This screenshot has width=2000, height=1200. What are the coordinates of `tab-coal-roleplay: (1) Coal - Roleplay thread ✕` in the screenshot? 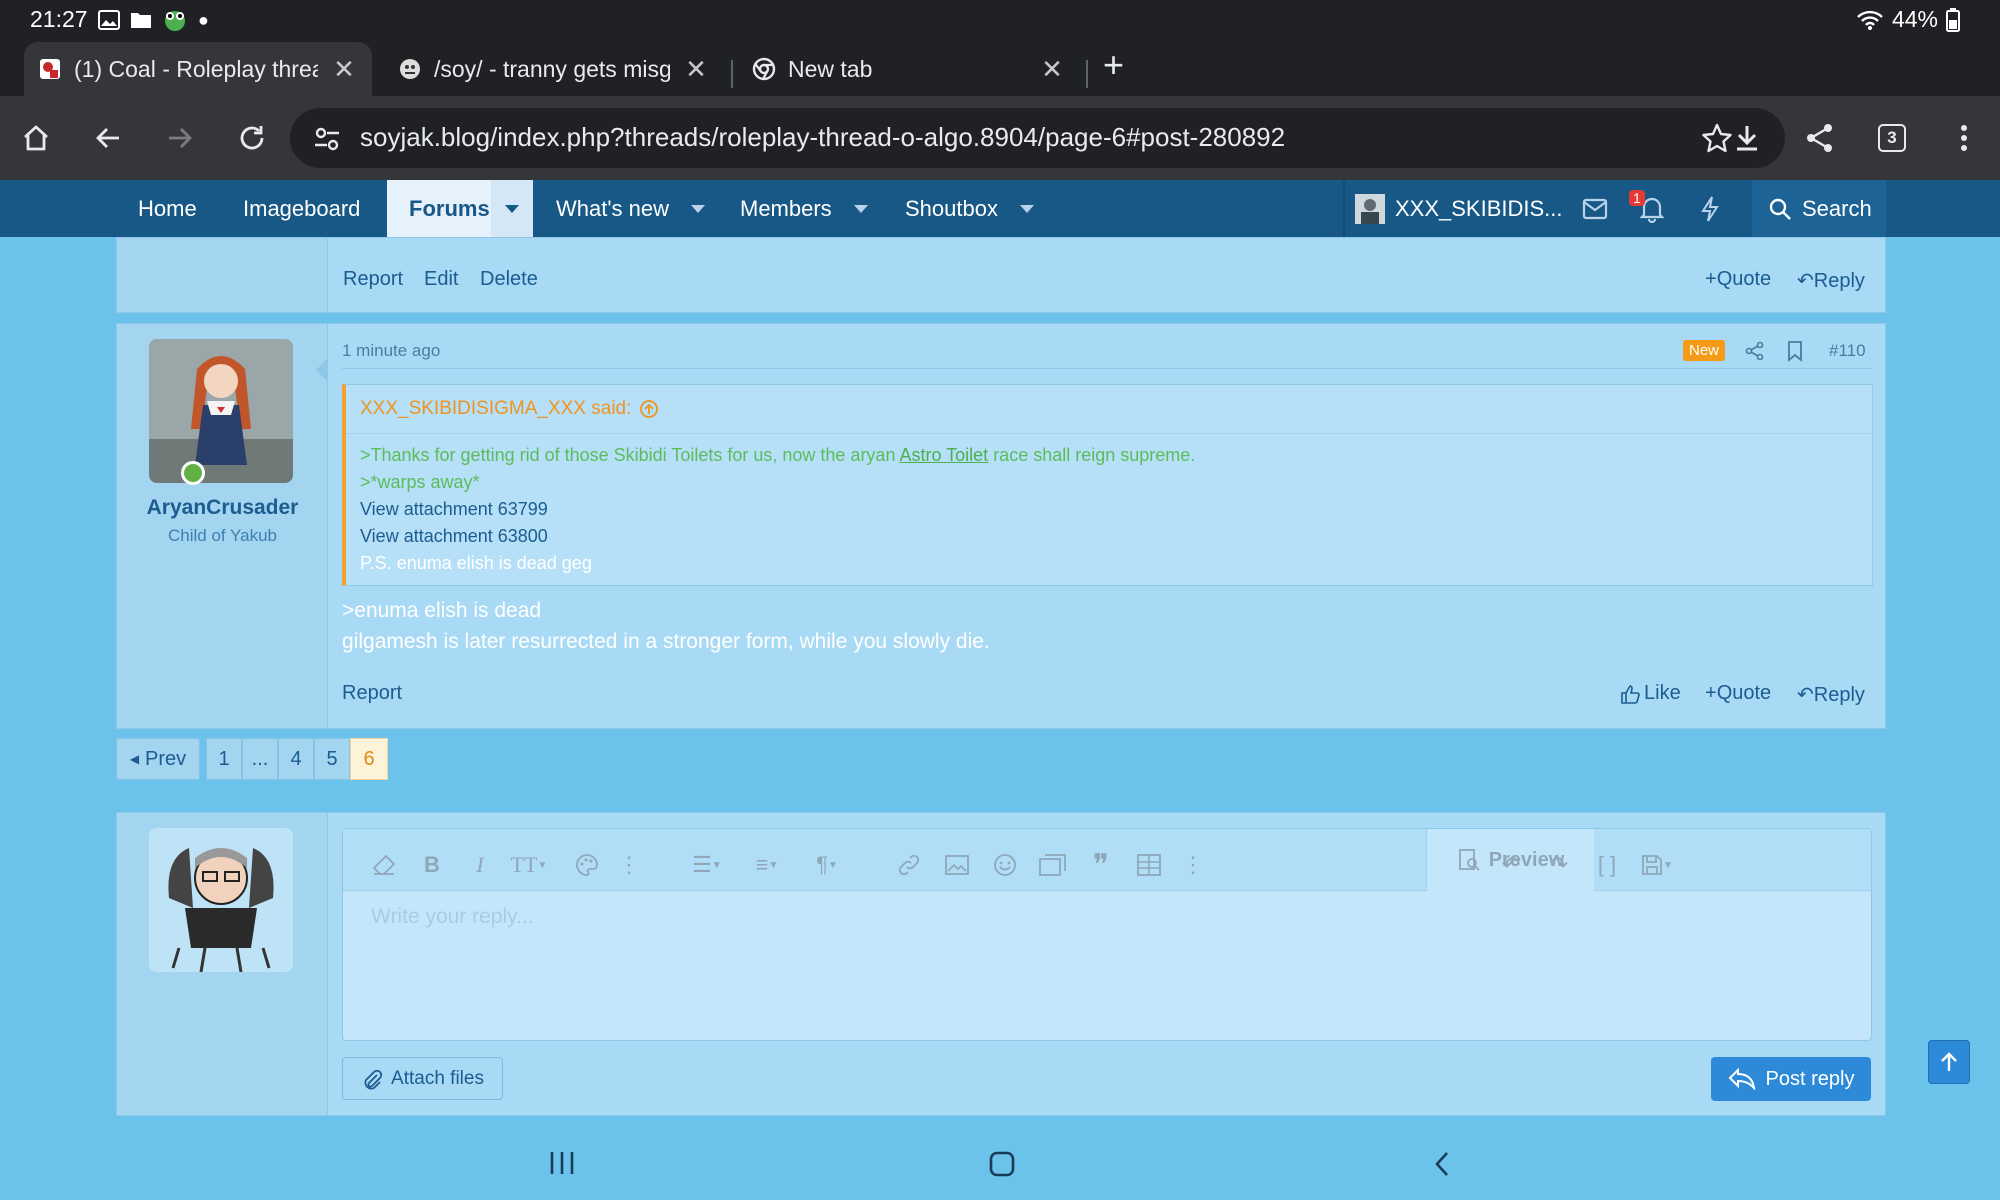 It's located at (198, 69).